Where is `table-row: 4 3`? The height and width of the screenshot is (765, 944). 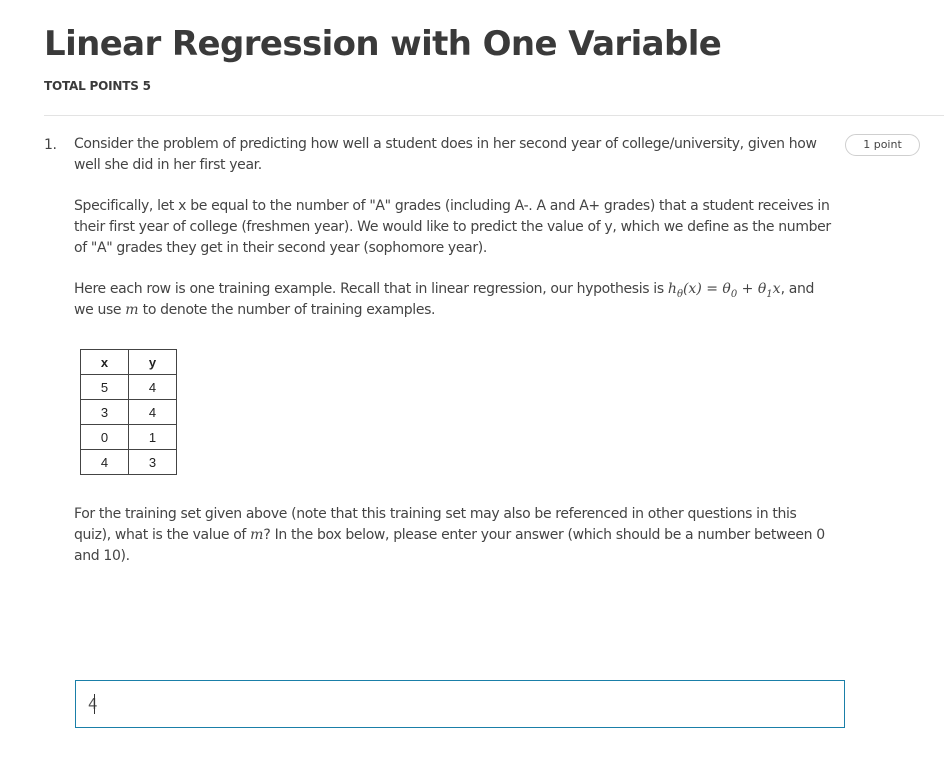 table-row: 4 3 is located at coordinates (128, 462).